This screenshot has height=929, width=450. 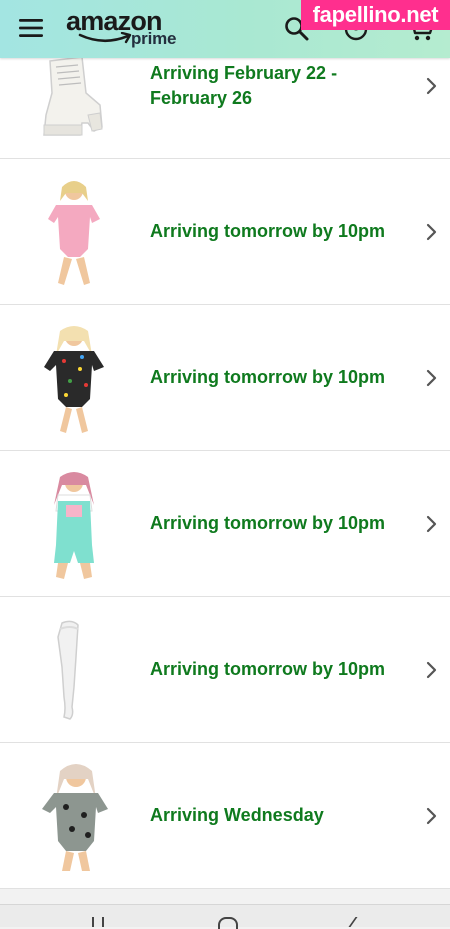 I want to click on menu-button, so click(x=31, y=28).